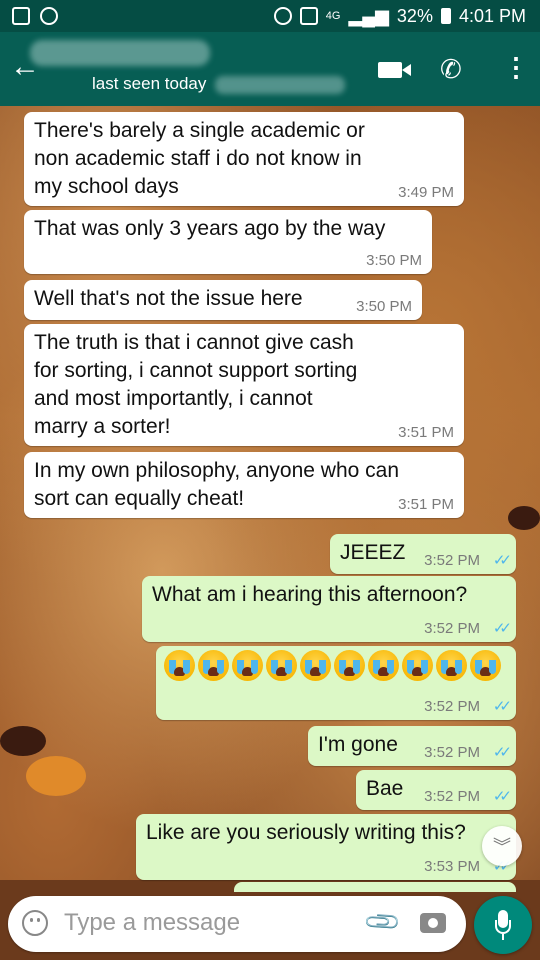  I want to click on status-bar: 4G ▂▄▆ 32% 4:01 PM, so click(270, 16).